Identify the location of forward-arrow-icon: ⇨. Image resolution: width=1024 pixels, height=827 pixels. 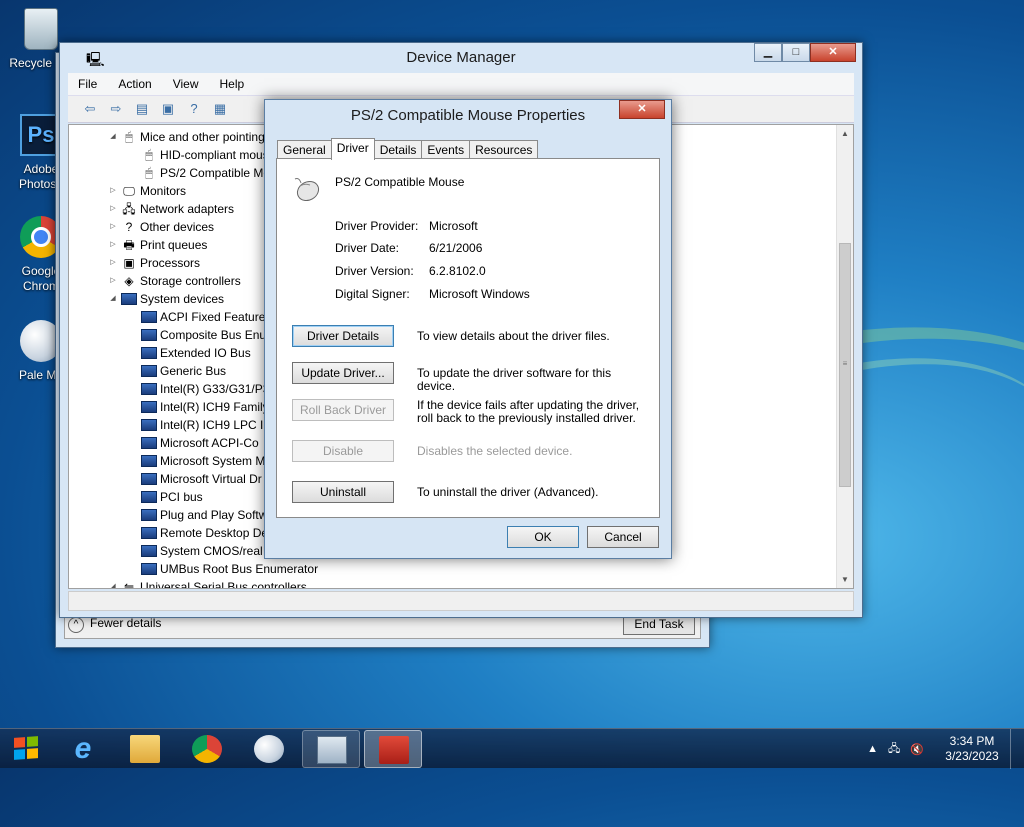
(116, 109).